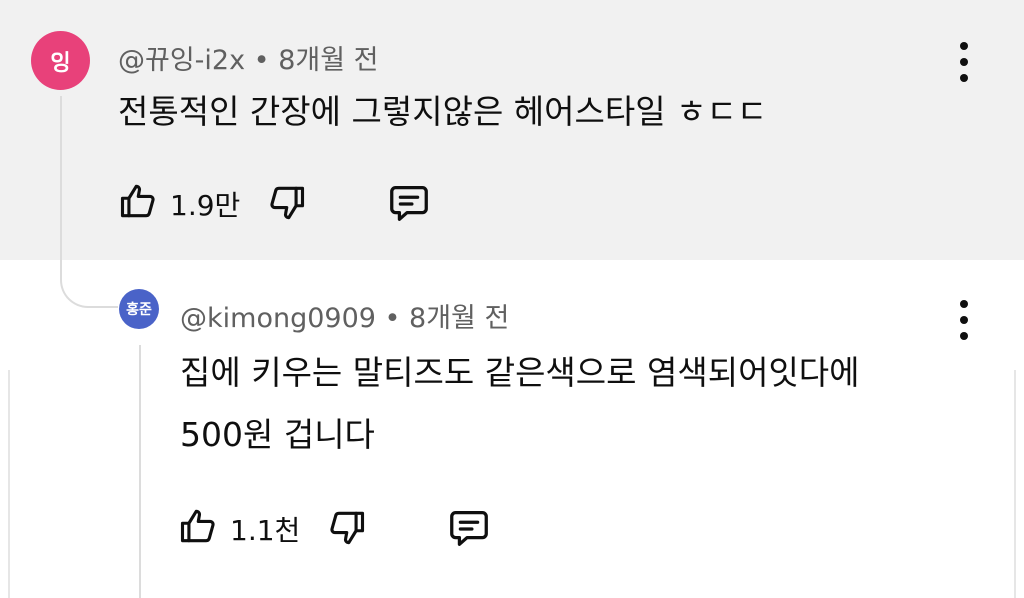 The image size is (1024, 598). Describe the element at coordinates (181, 60) in the screenshot. I see `comment-author: @뀨잉-i2x` at that location.